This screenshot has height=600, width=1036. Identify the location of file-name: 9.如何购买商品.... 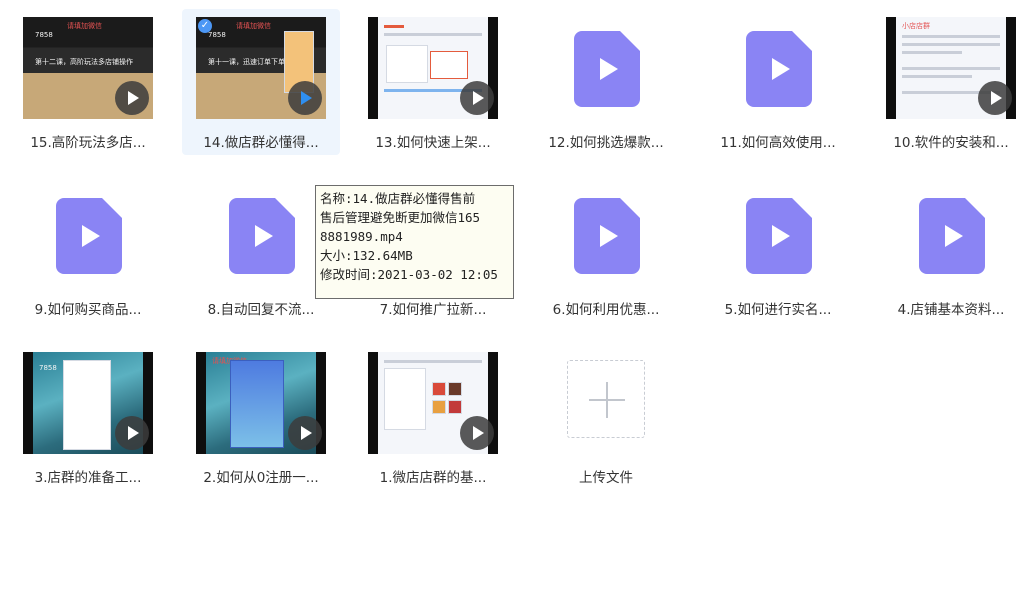
(88, 310).